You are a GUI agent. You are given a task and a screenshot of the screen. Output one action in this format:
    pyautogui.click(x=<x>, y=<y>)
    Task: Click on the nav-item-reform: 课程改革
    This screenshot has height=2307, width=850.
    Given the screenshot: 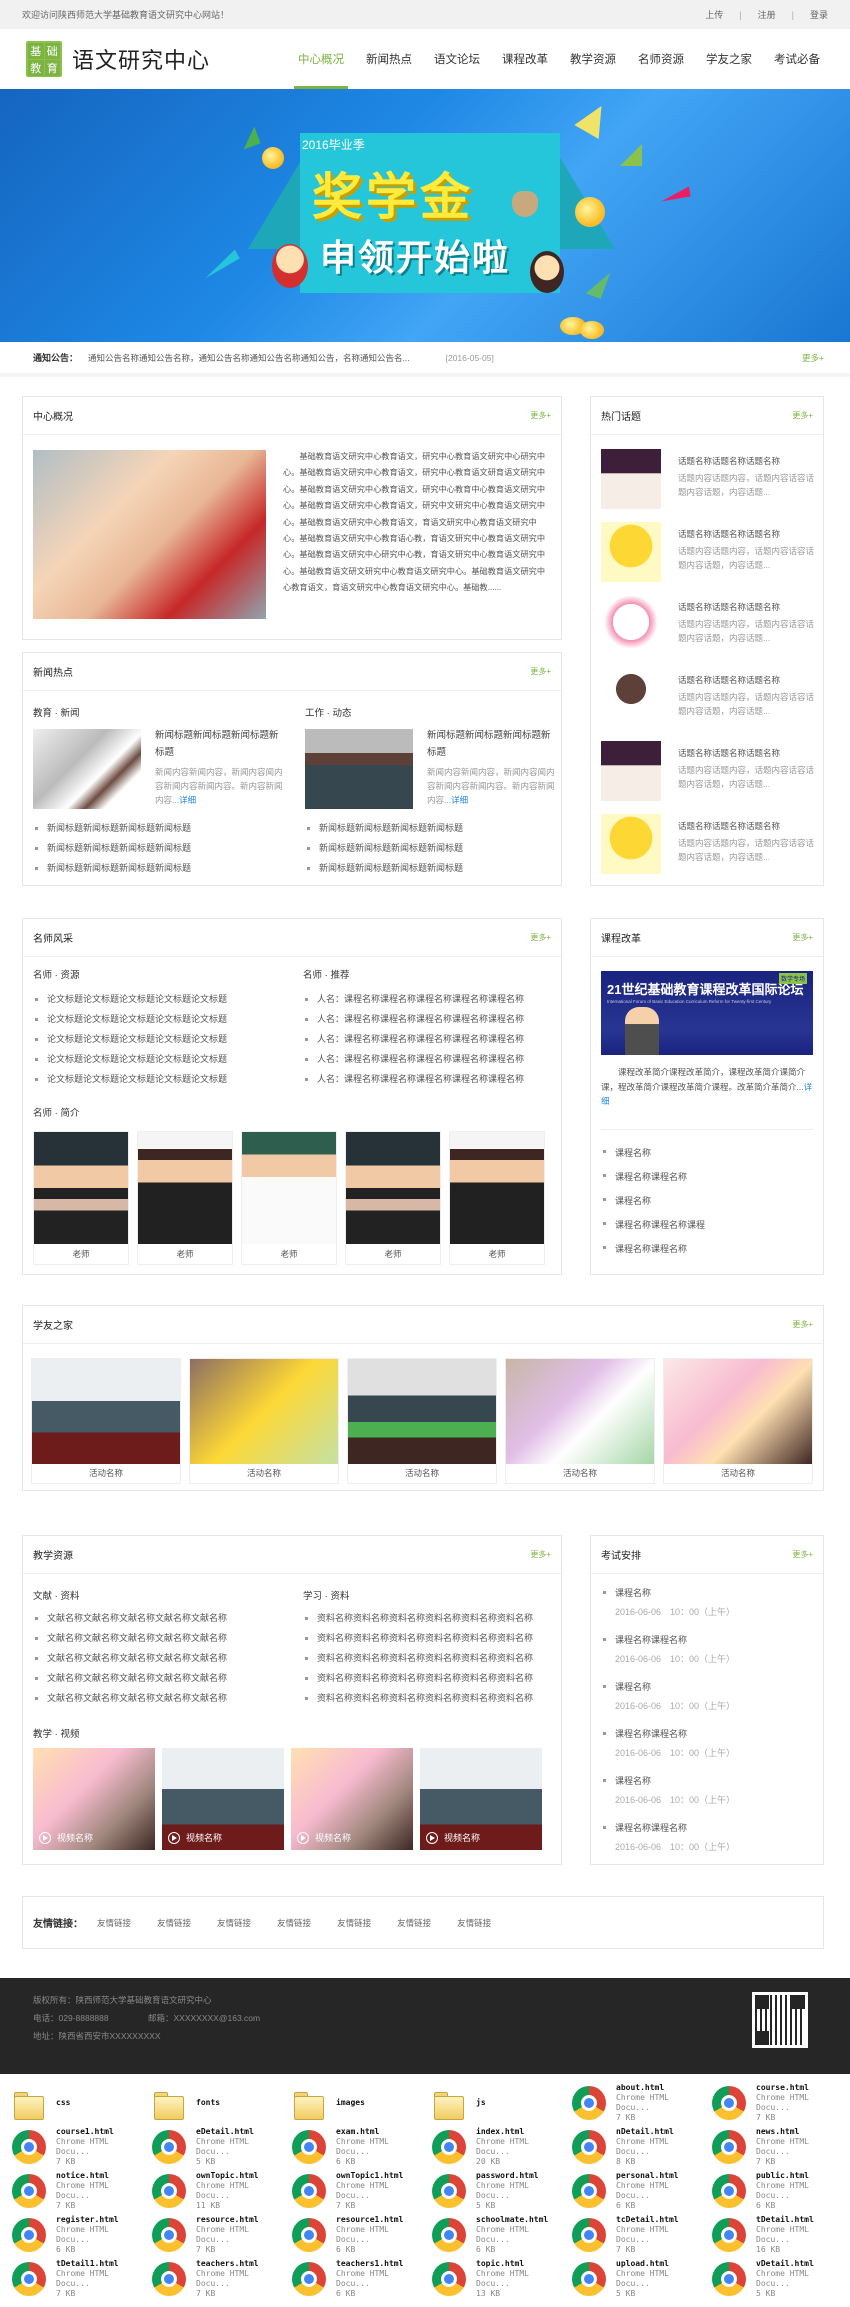 What is the action you would take?
    pyautogui.click(x=525, y=59)
    